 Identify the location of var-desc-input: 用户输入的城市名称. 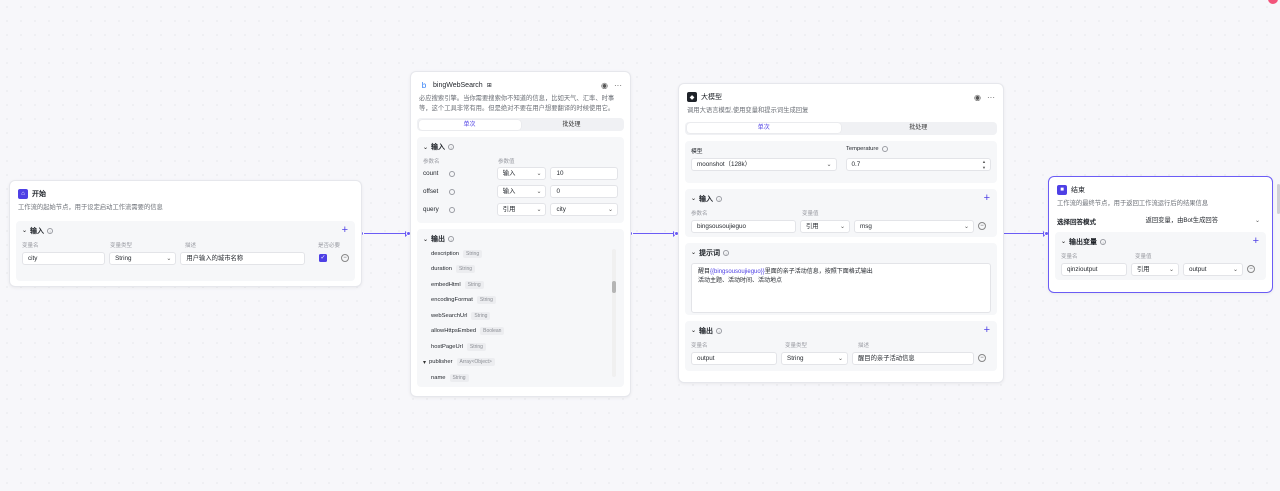
(243, 258).